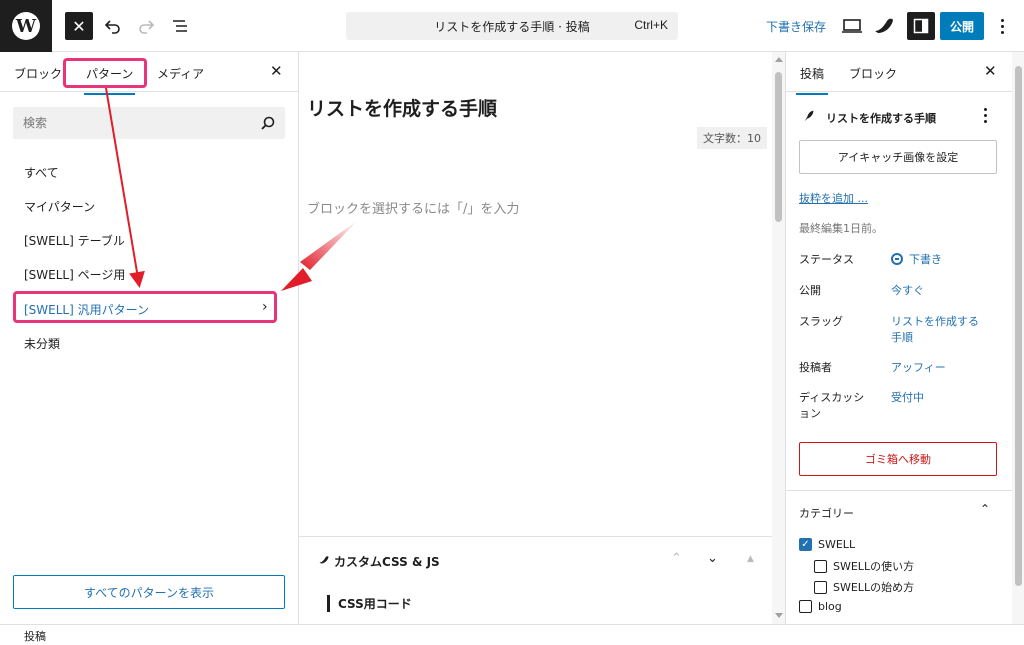 The image size is (1024, 645). I want to click on category-swell-page: [SWELL] ページ用, so click(74, 274).